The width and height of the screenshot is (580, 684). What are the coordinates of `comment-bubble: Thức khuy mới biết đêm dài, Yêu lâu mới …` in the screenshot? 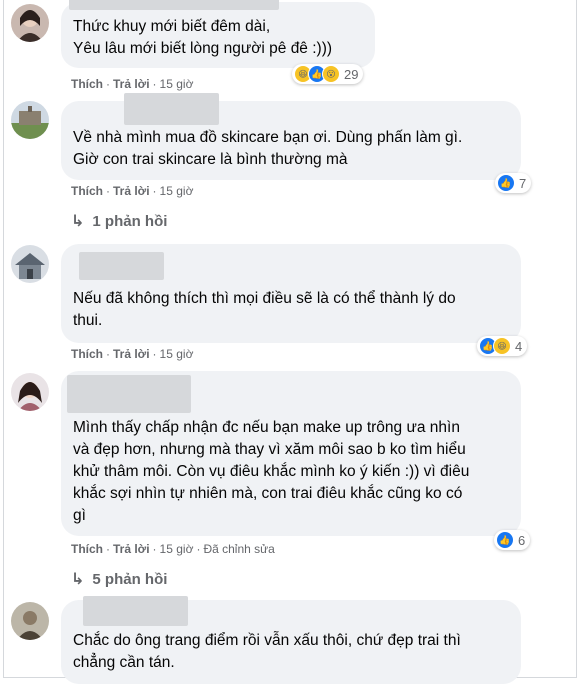 It's located at (218, 34).